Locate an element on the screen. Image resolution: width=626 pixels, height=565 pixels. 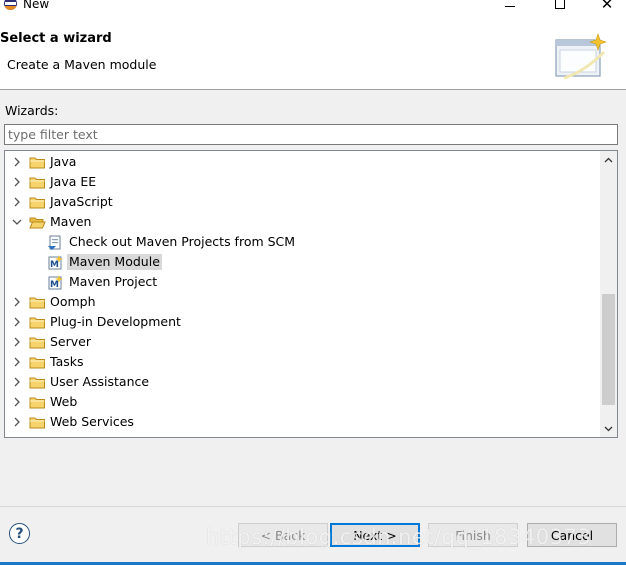
help-icon: ? is located at coordinates (19, 533).